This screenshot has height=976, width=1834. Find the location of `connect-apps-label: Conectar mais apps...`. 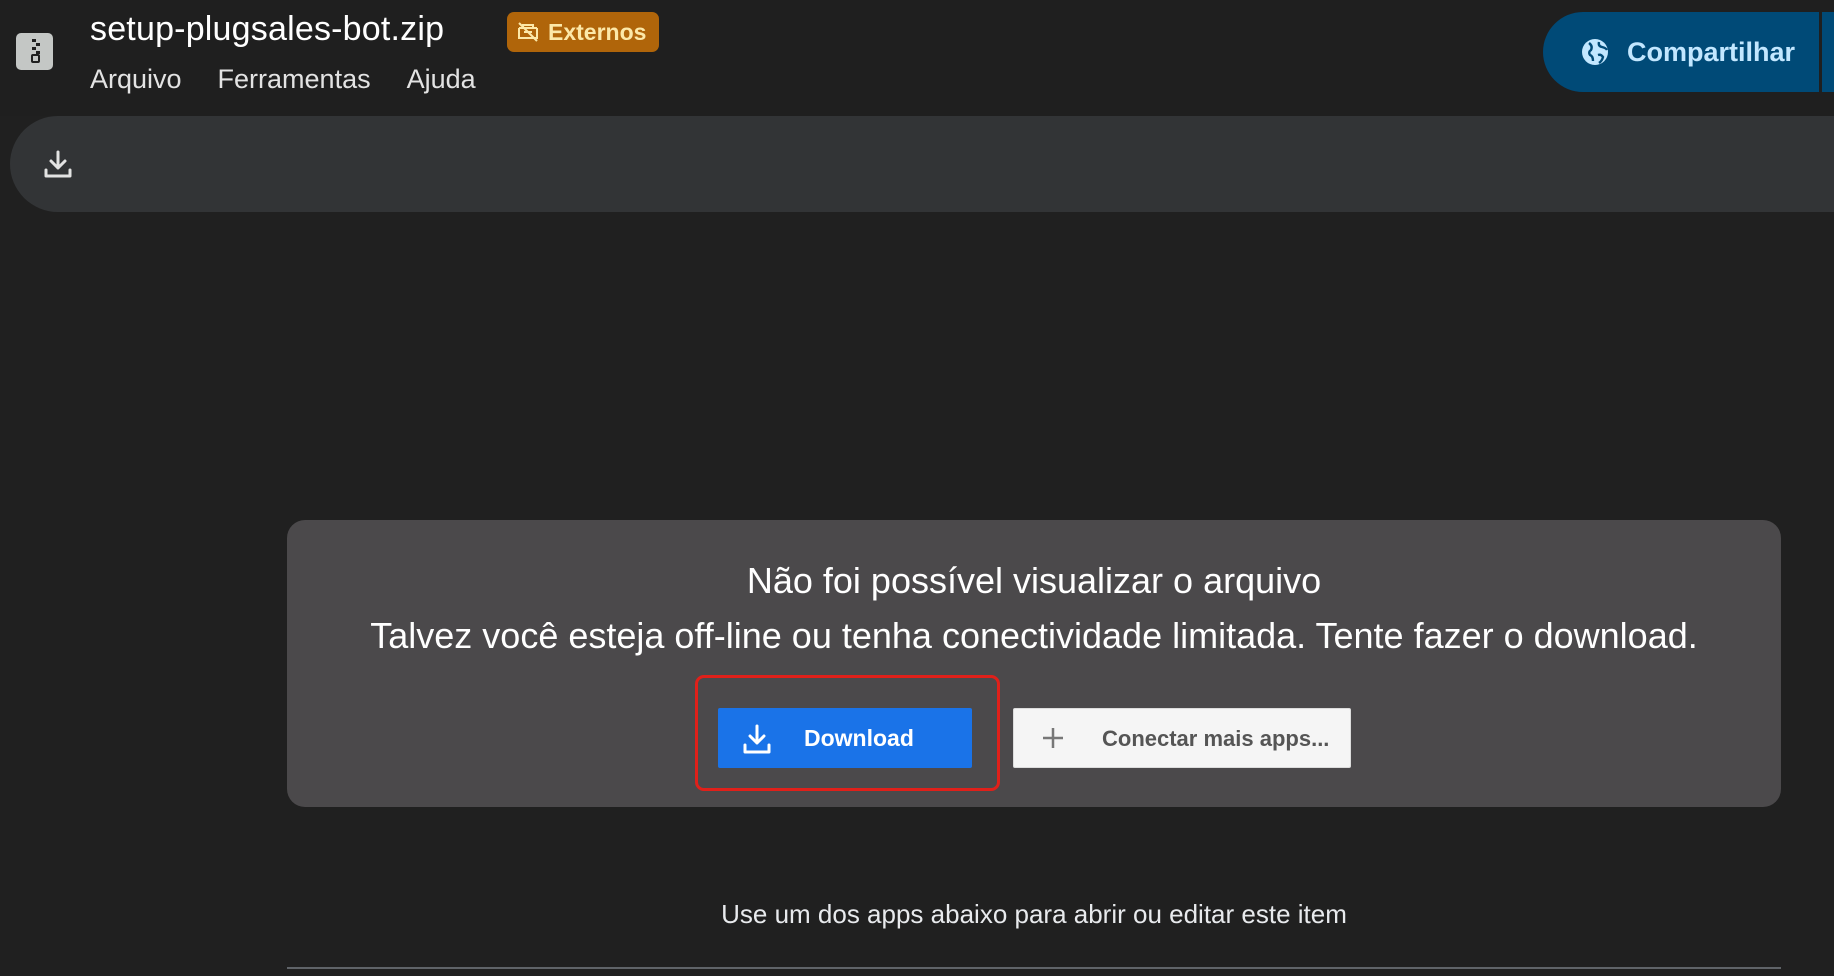

connect-apps-label: Conectar mais apps... is located at coordinates (1216, 738).